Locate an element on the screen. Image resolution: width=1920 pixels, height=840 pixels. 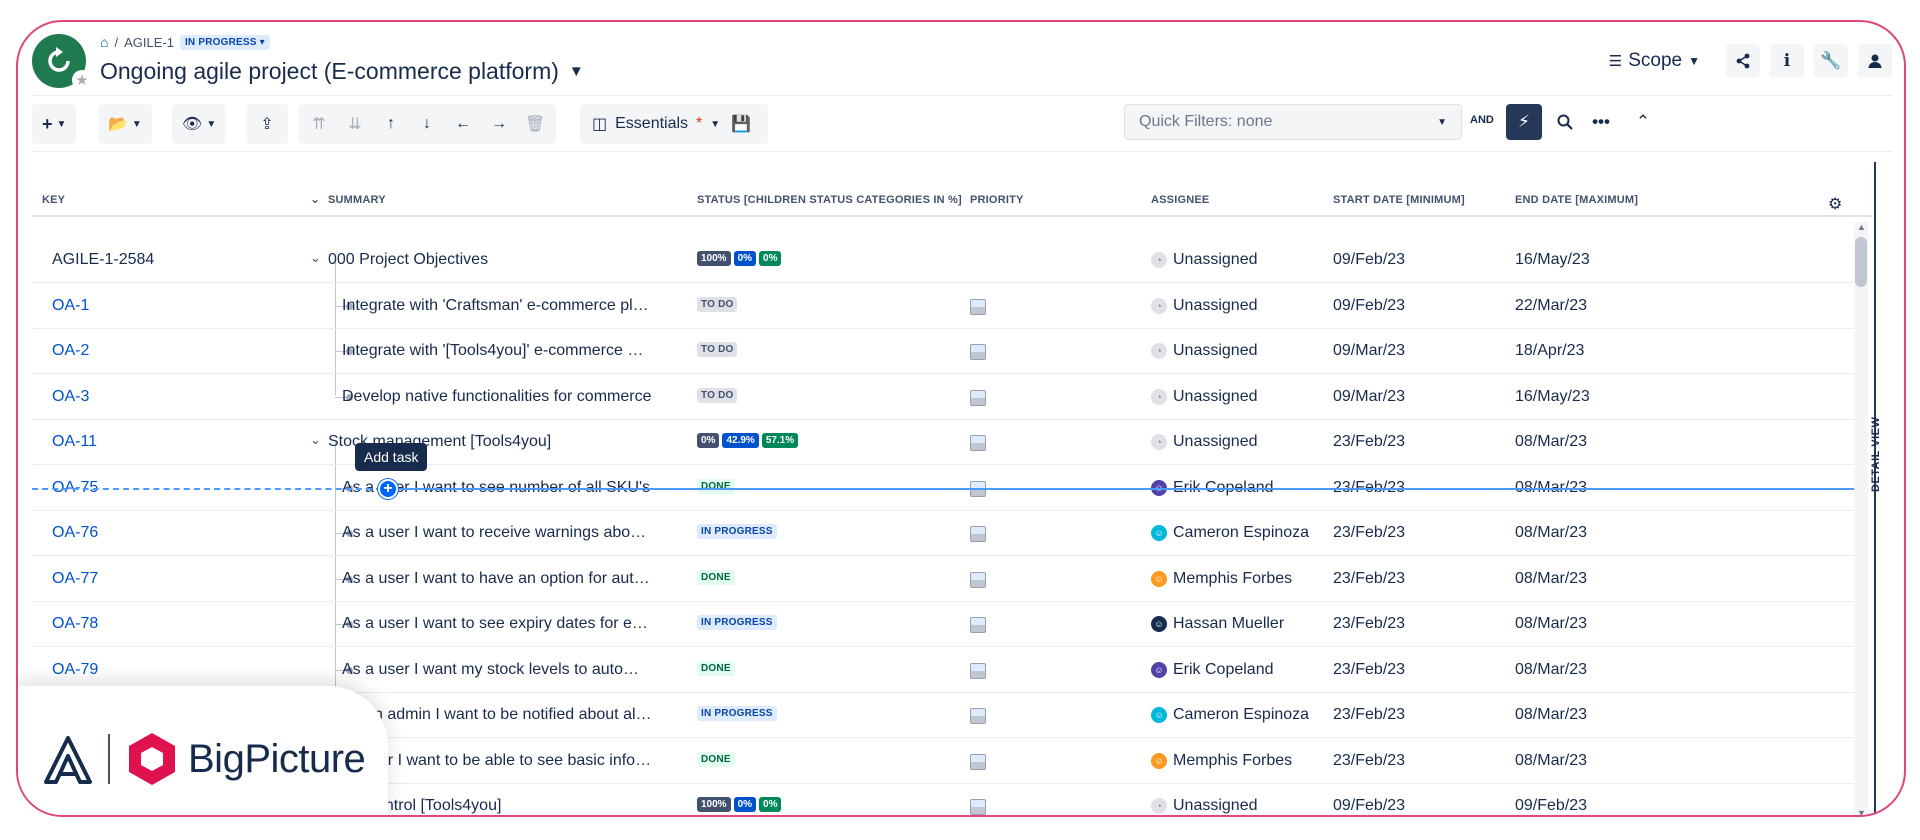
issue-key: OA-77 is located at coordinates (75, 579).